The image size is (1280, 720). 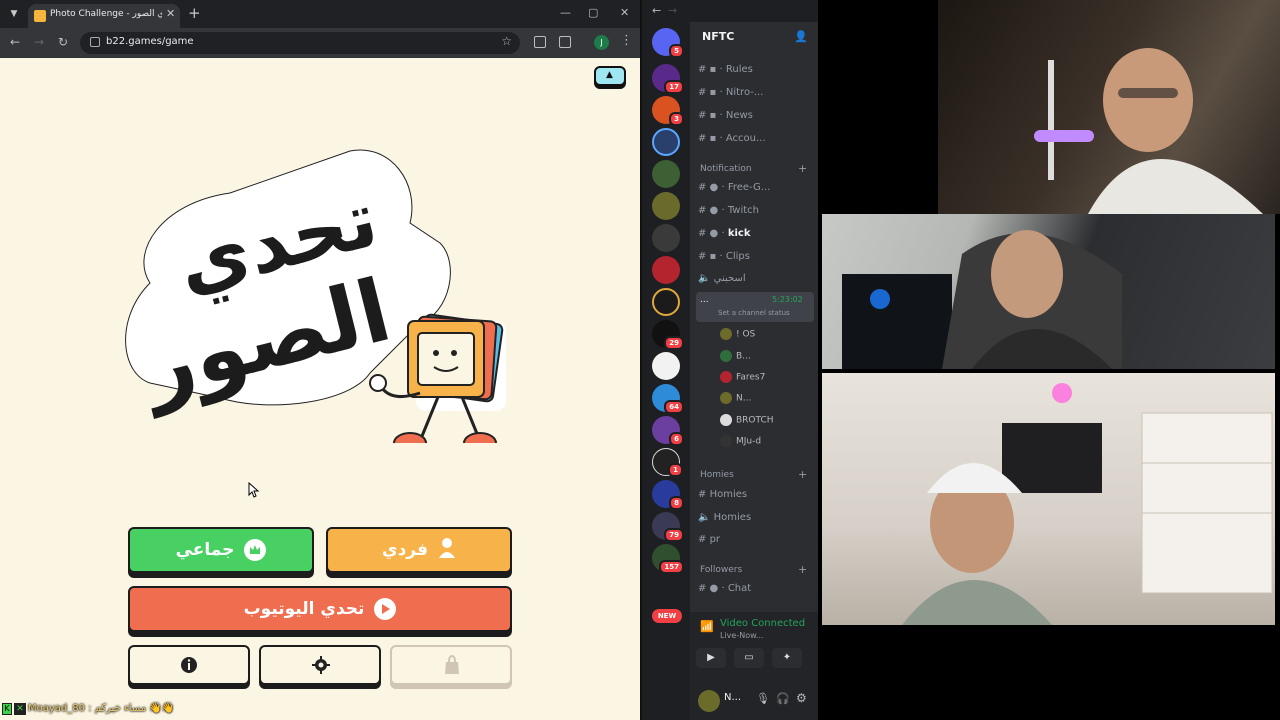 I want to click on user-panel: N... 🎙 🎧 ⚙, so click(x=754, y=701).